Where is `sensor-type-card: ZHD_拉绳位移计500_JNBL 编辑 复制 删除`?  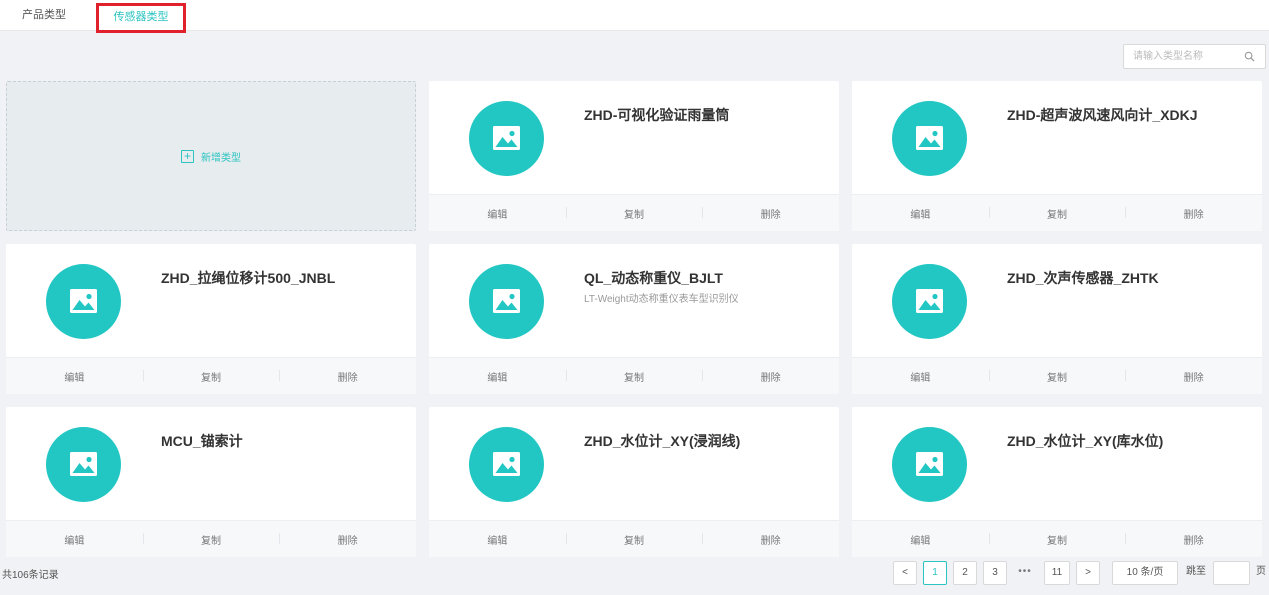 sensor-type-card: ZHD_拉绳位移计500_JNBL 编辑 复制 删除 is located at coordinates (211, 319).